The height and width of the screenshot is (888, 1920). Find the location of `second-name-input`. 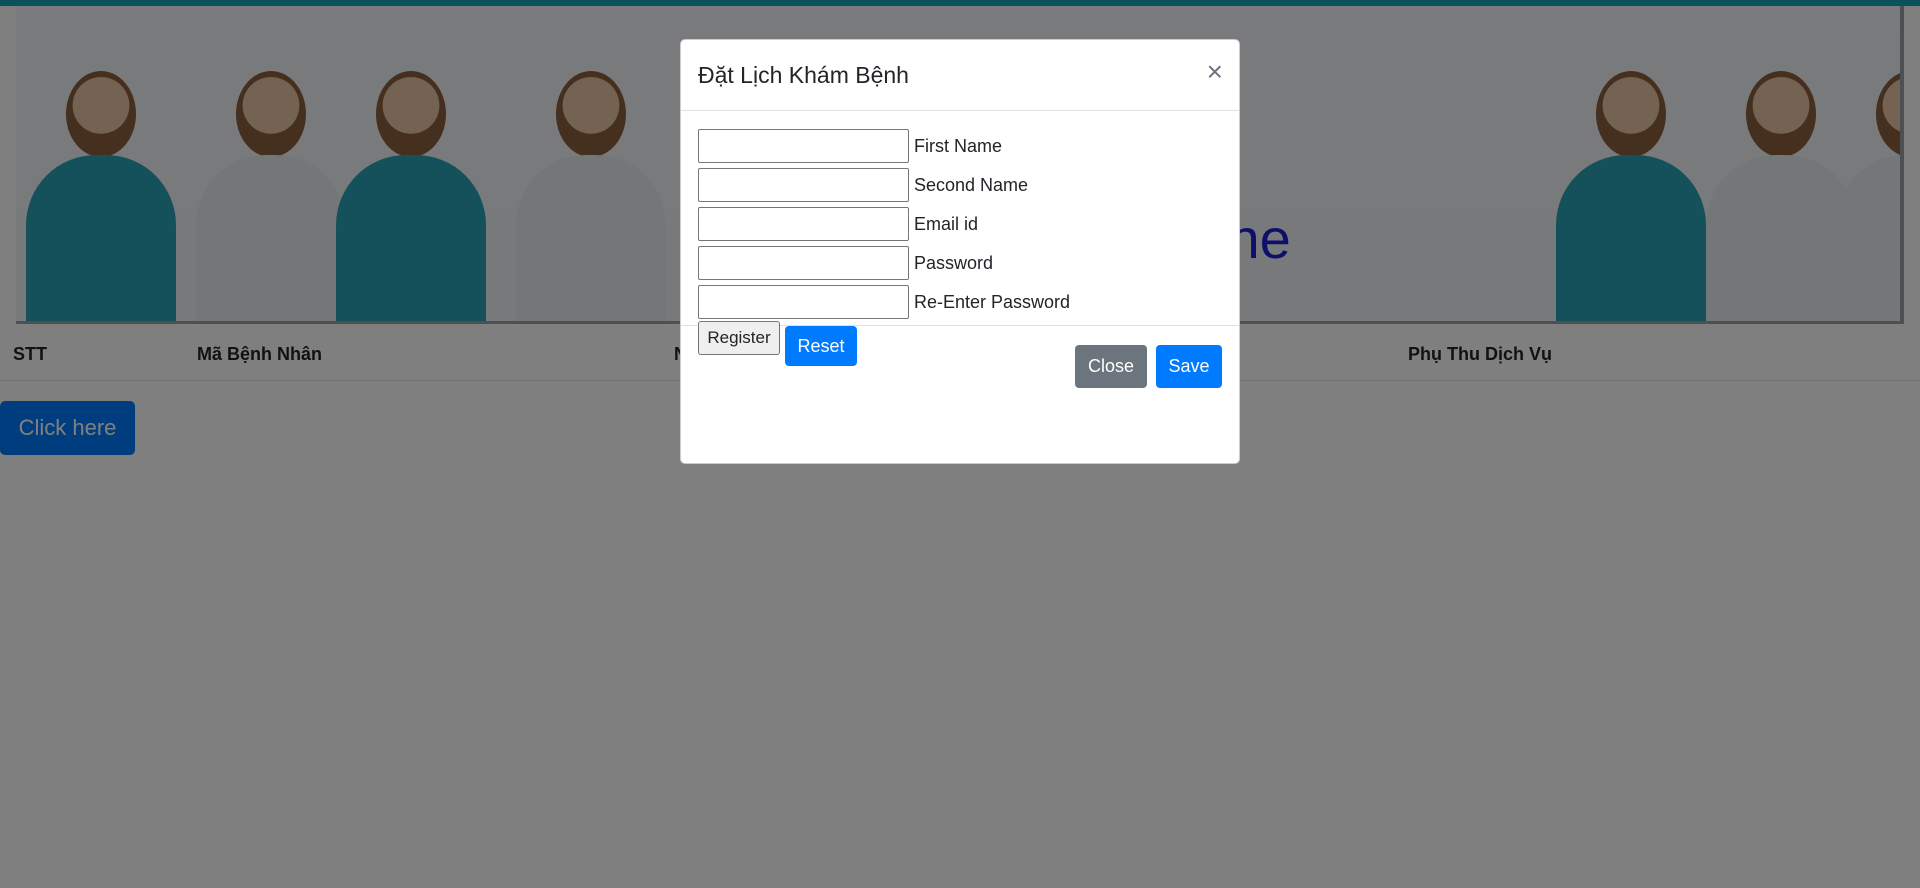

second-name-input is located at coordinates (803, 185).